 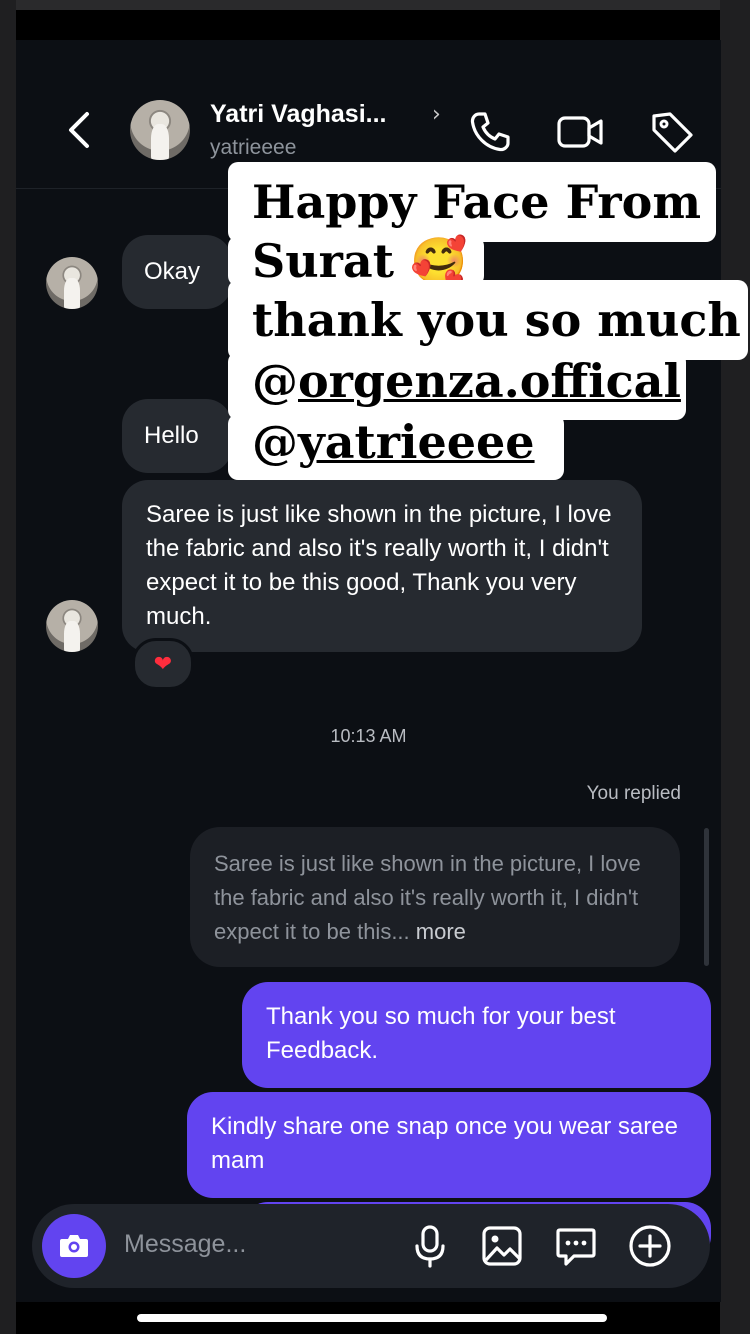 I want to click on gallery-icon, so click(x=502, y=1246).